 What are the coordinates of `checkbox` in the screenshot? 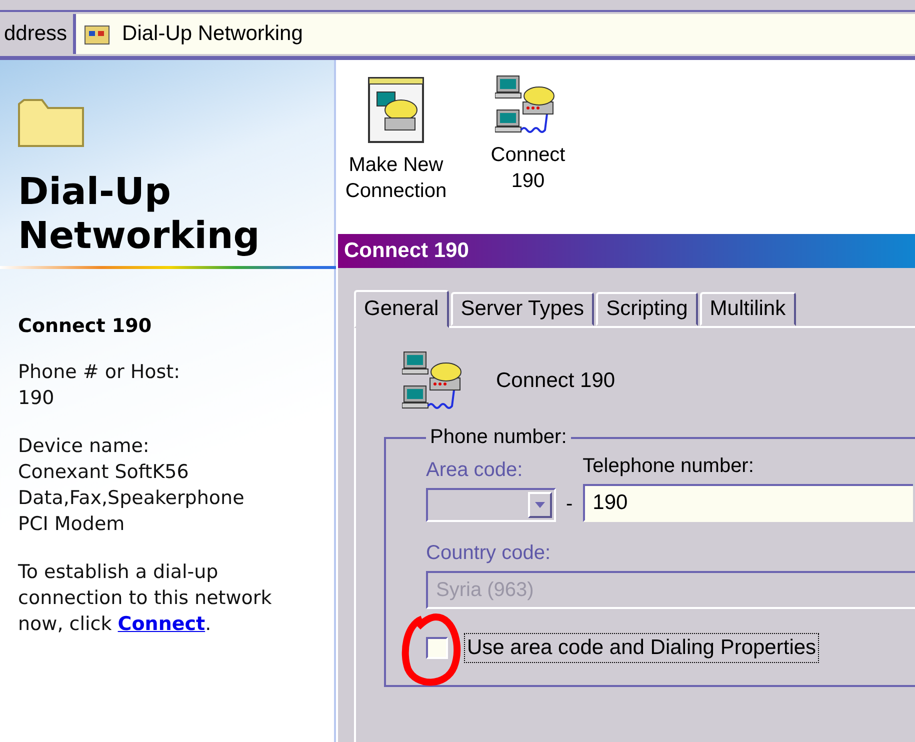 It's located at (437, 648).